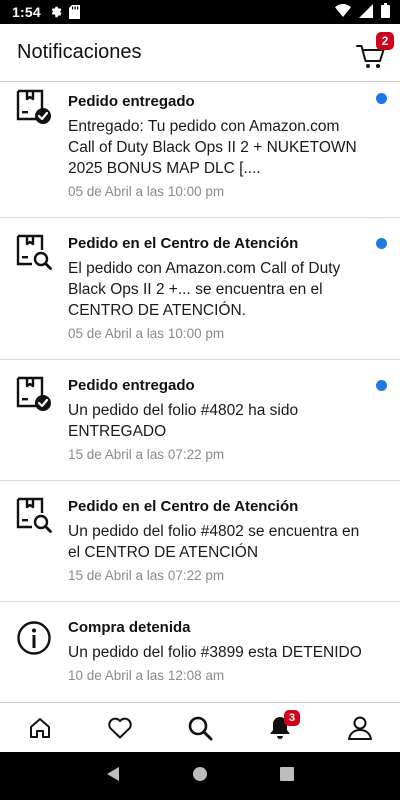  I want to click on cart-count-badge: 2, so click(385, 41).